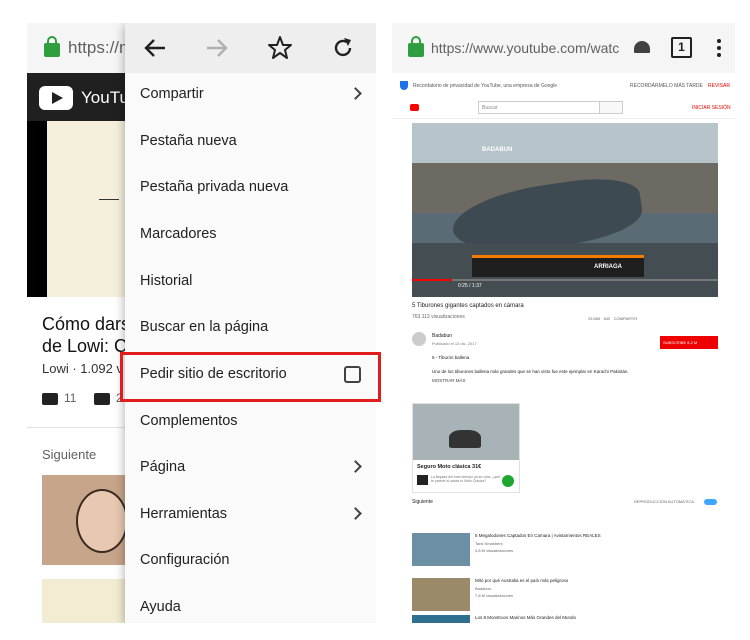 This screenshot has width=750, height=640. I want to click on thumbs-up-icon, so click(50, 398).